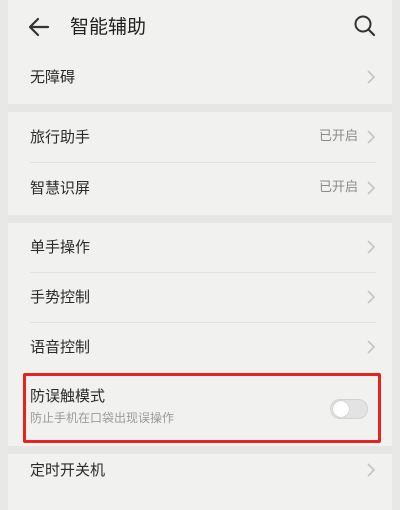 This screenshot has height=510, width=400. I want to click on setting-item-label: 定时开关机, so click(68, 470).